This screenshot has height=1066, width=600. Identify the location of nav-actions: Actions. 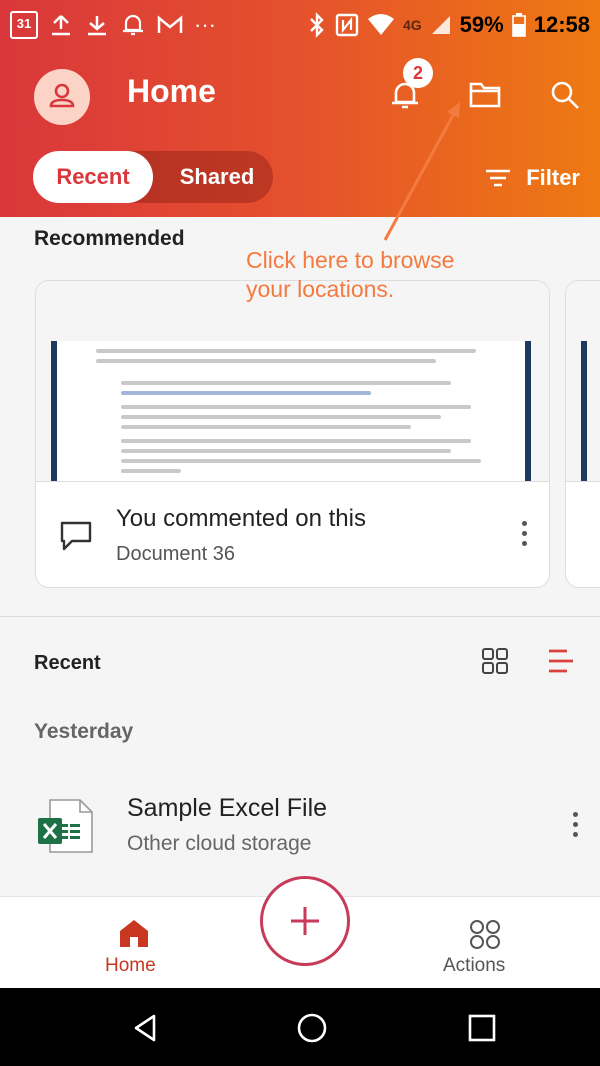
(485, 952).